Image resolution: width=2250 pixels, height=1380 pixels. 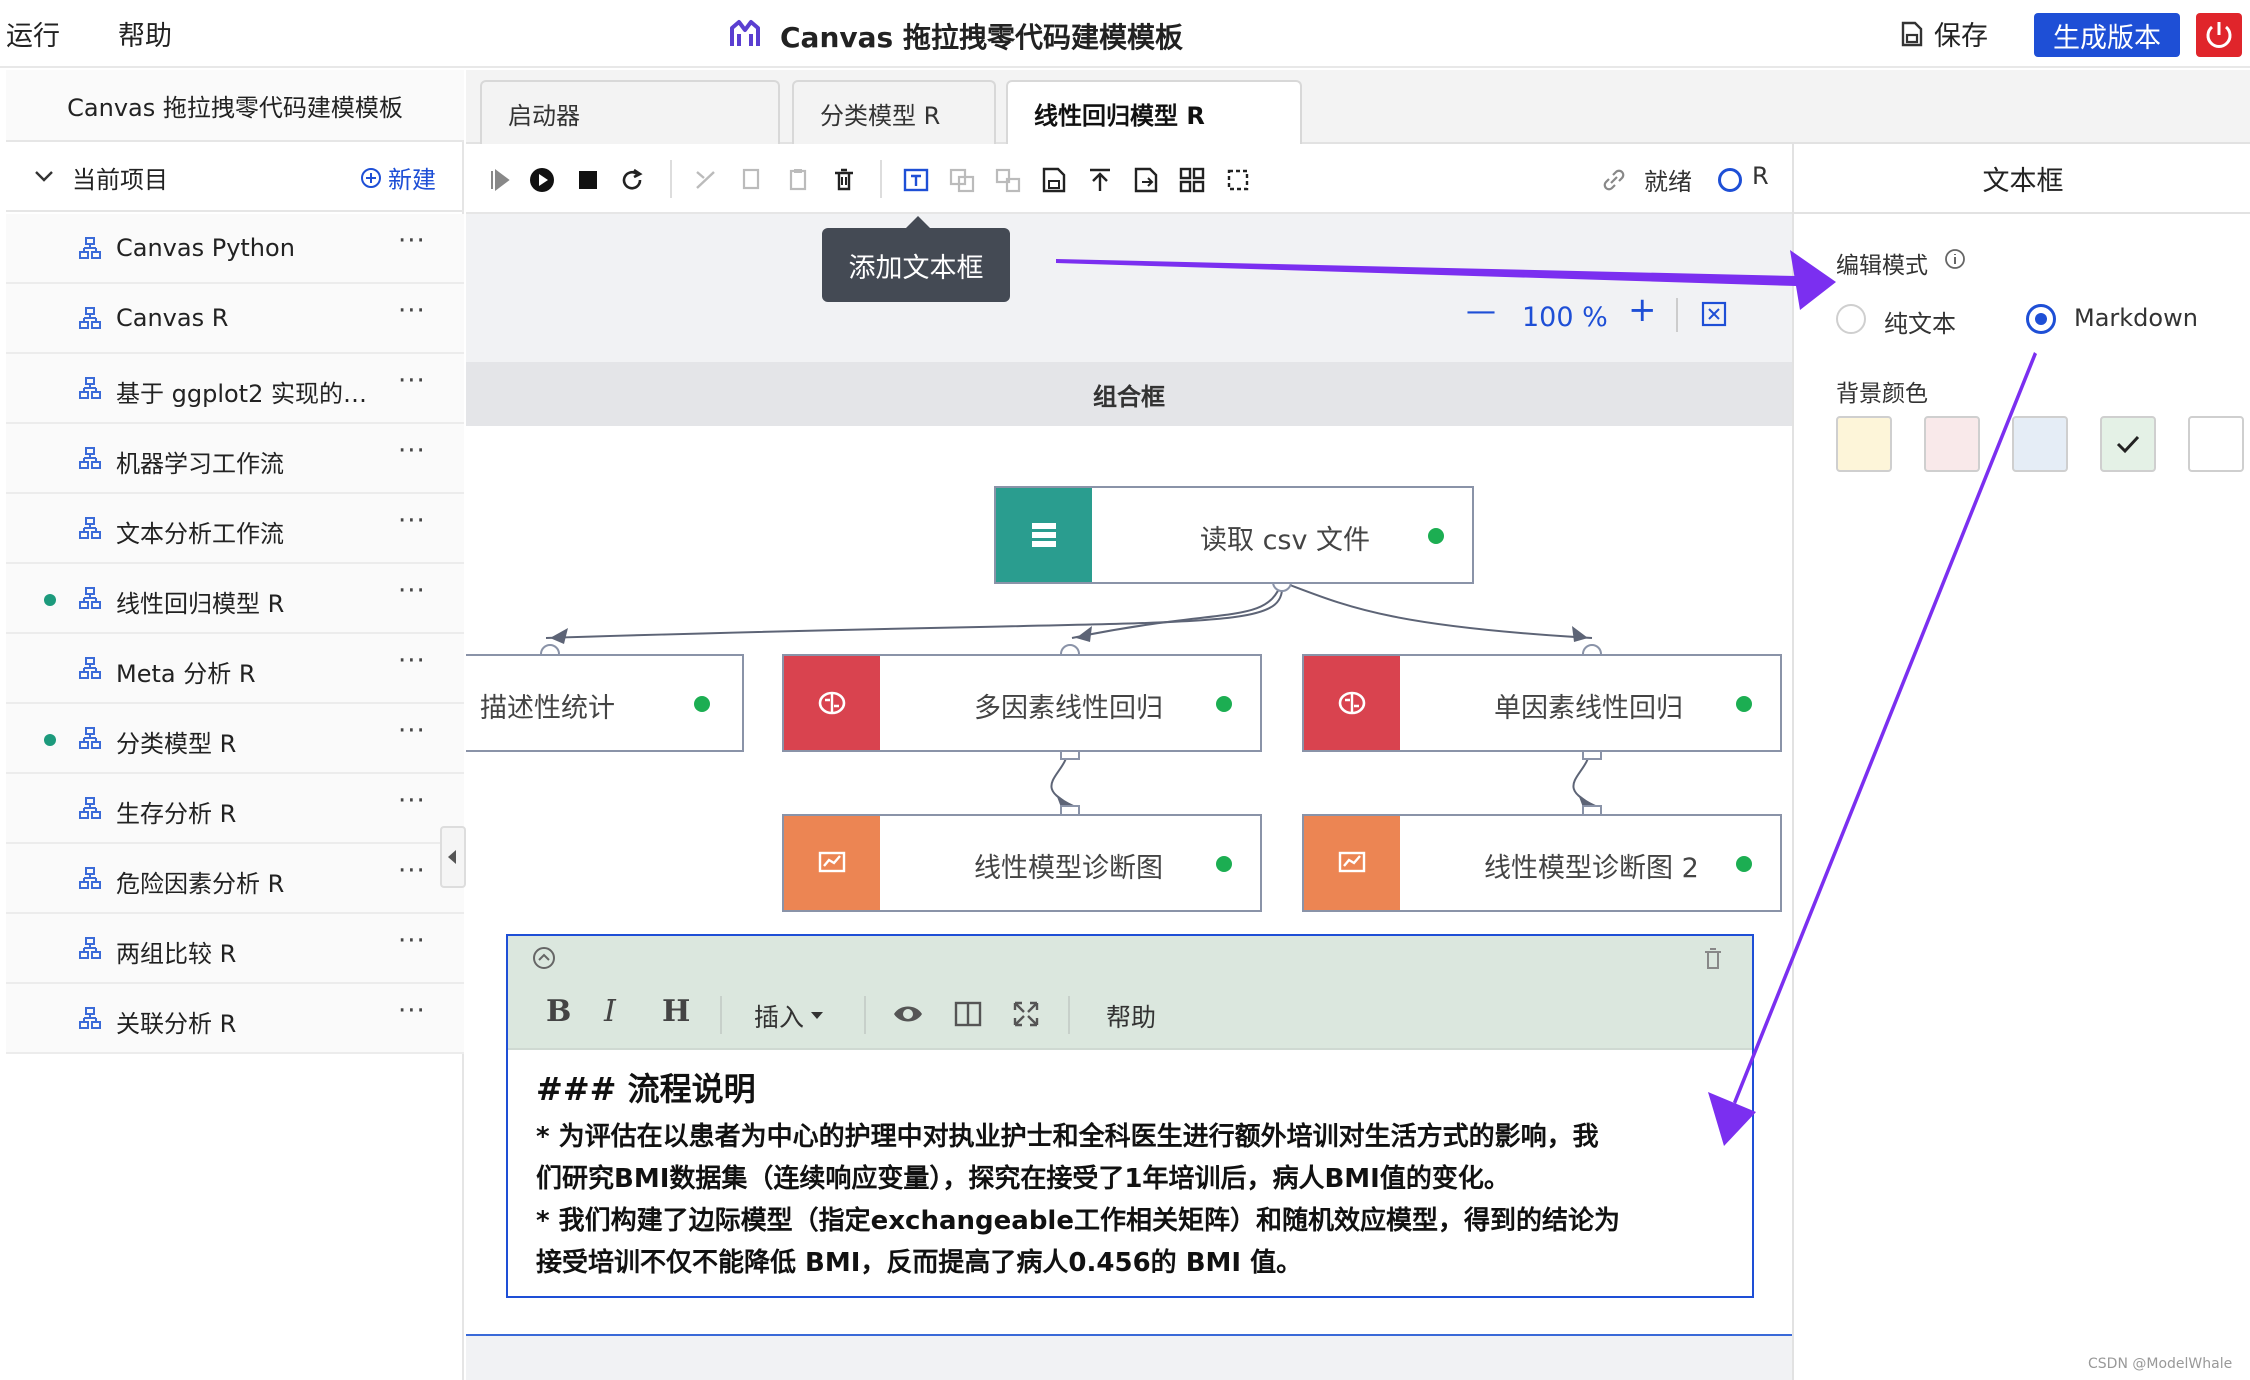 I want to click on paste-icon, so click(x=798, y=180).